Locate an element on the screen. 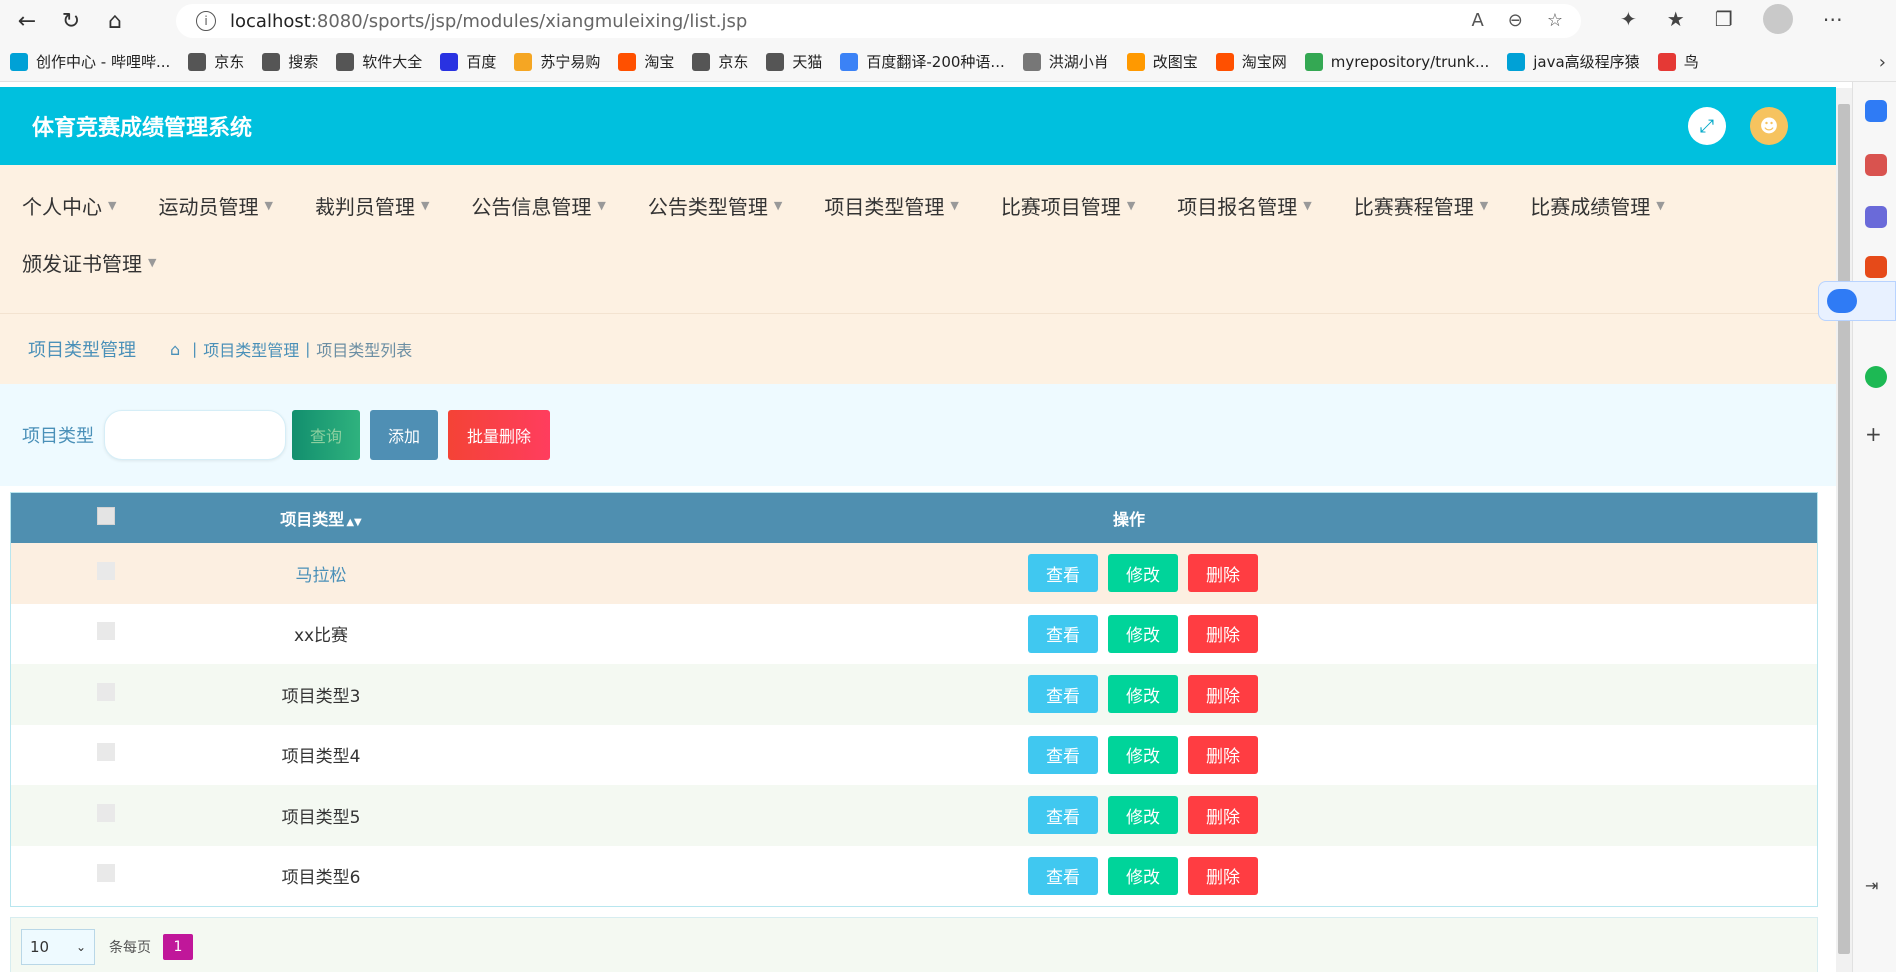 This screenshot has height=972, width=1896. bookmark-item: 改图宝 is located at coordinates (1162, 61).